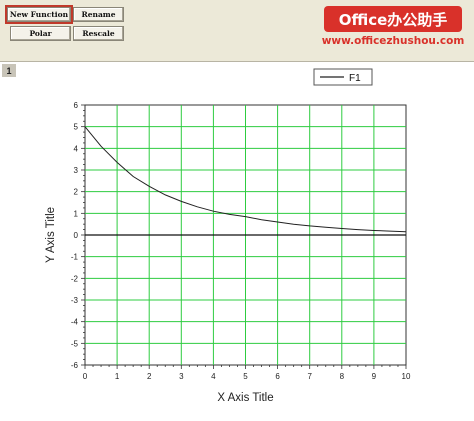 This screenshot has width=474, height=421. Describe the element at coordinates (76, 148) in the screenshot. I see `y-tick-label: 4` at that location.